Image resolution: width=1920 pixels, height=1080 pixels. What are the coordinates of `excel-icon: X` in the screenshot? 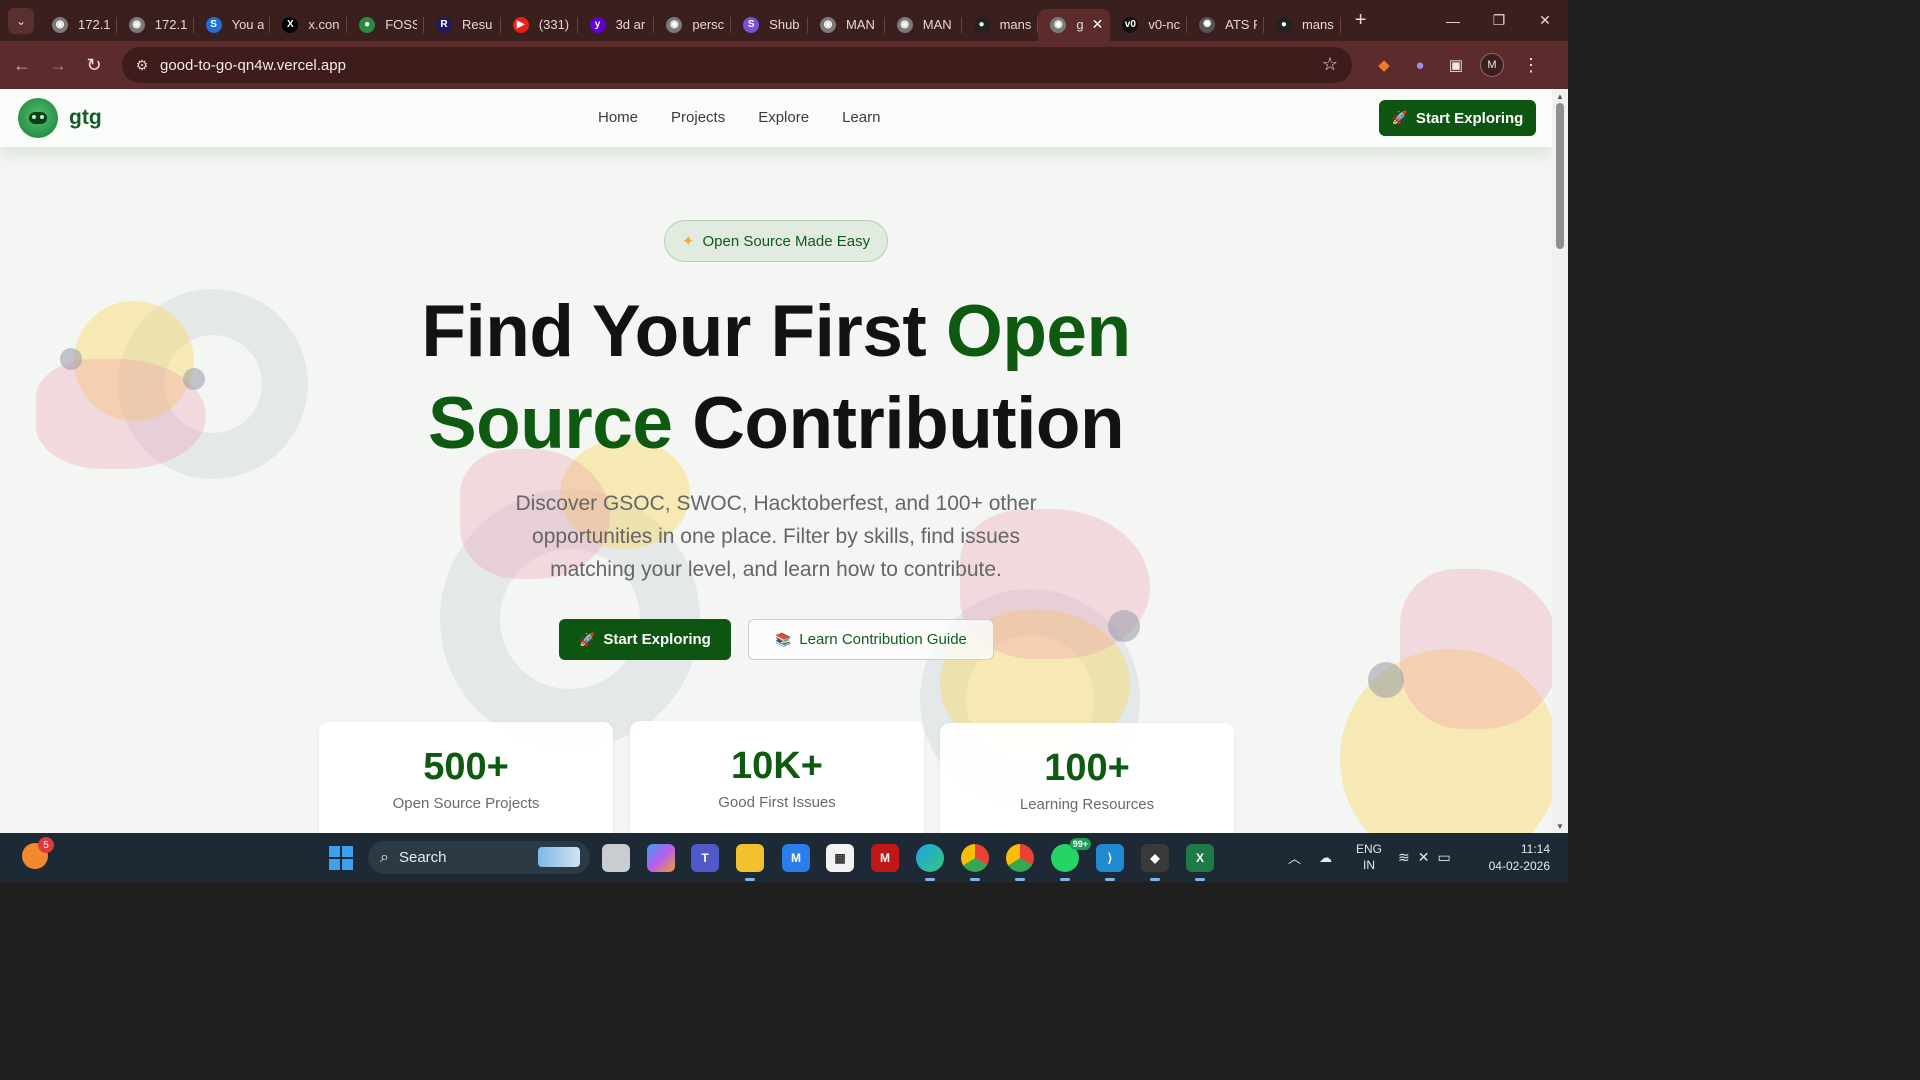 It's located at (1200, 862).